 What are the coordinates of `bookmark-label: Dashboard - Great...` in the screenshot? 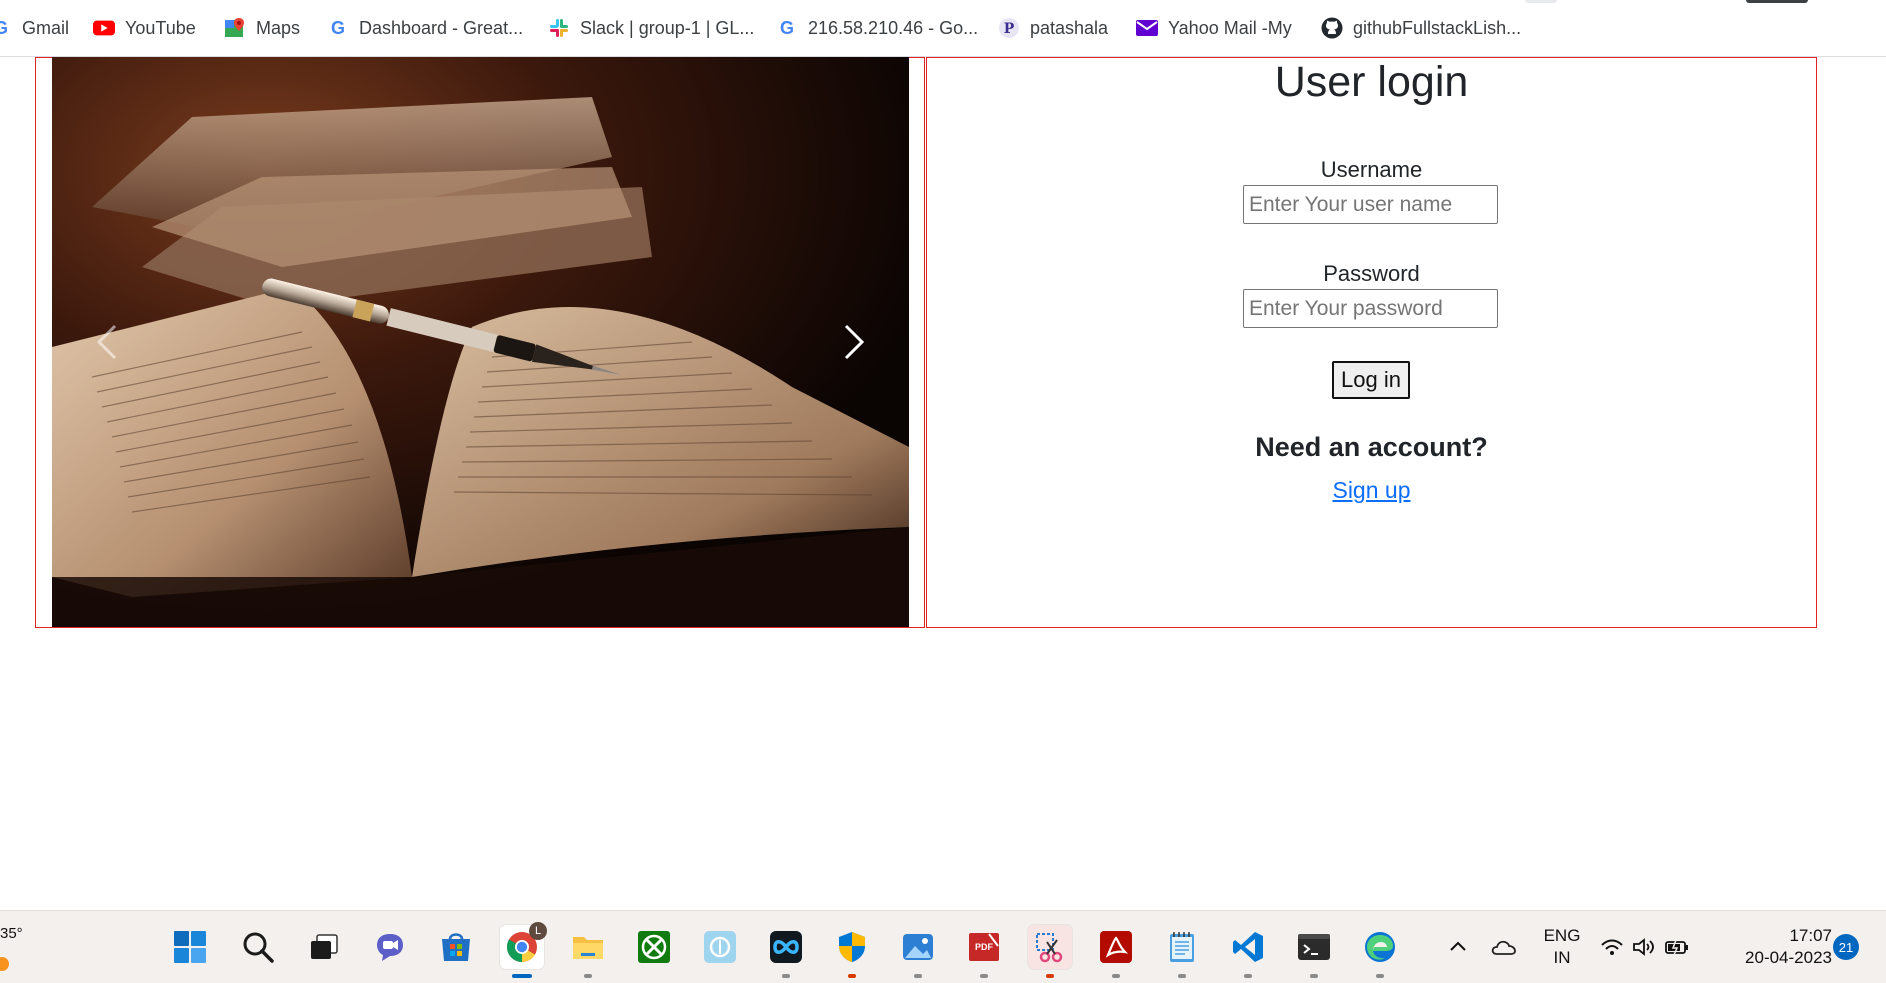 It's located at (441, 27).